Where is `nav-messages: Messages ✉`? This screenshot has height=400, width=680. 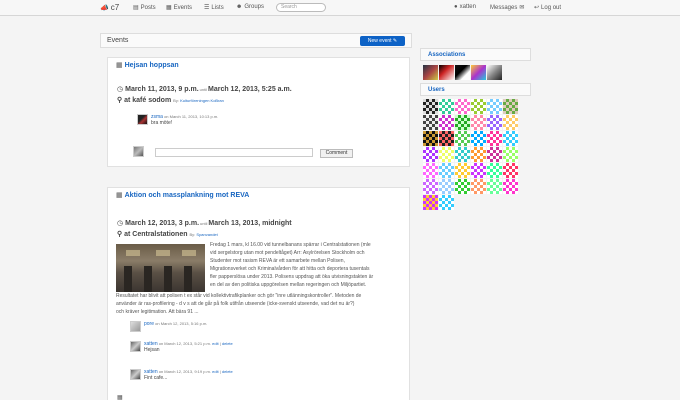 nav-messages: Messages ✉ is located at coordinates (508, 7).